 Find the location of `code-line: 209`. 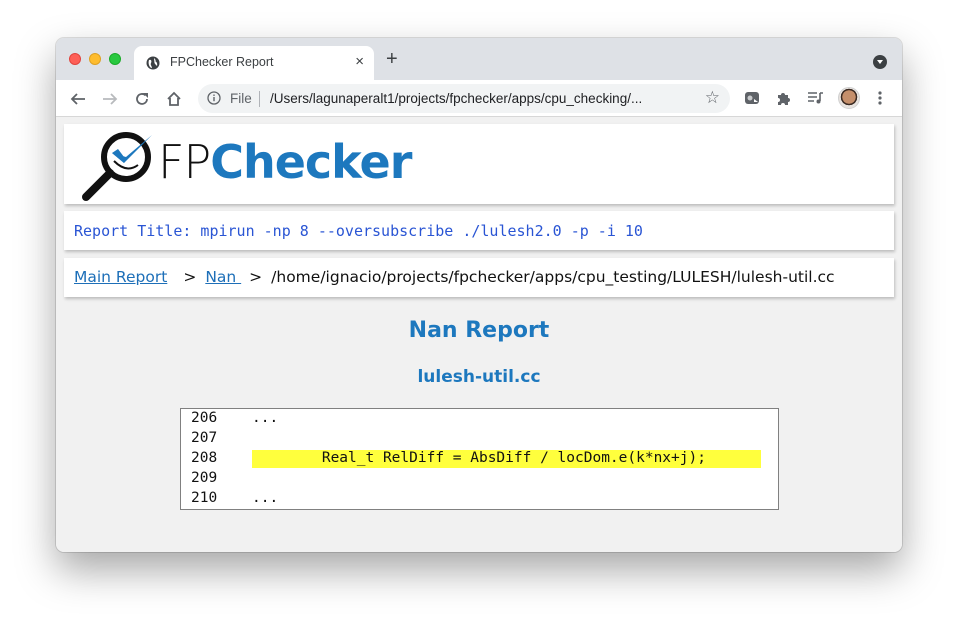

code-line: 209 is located at coordinates (479, 479).